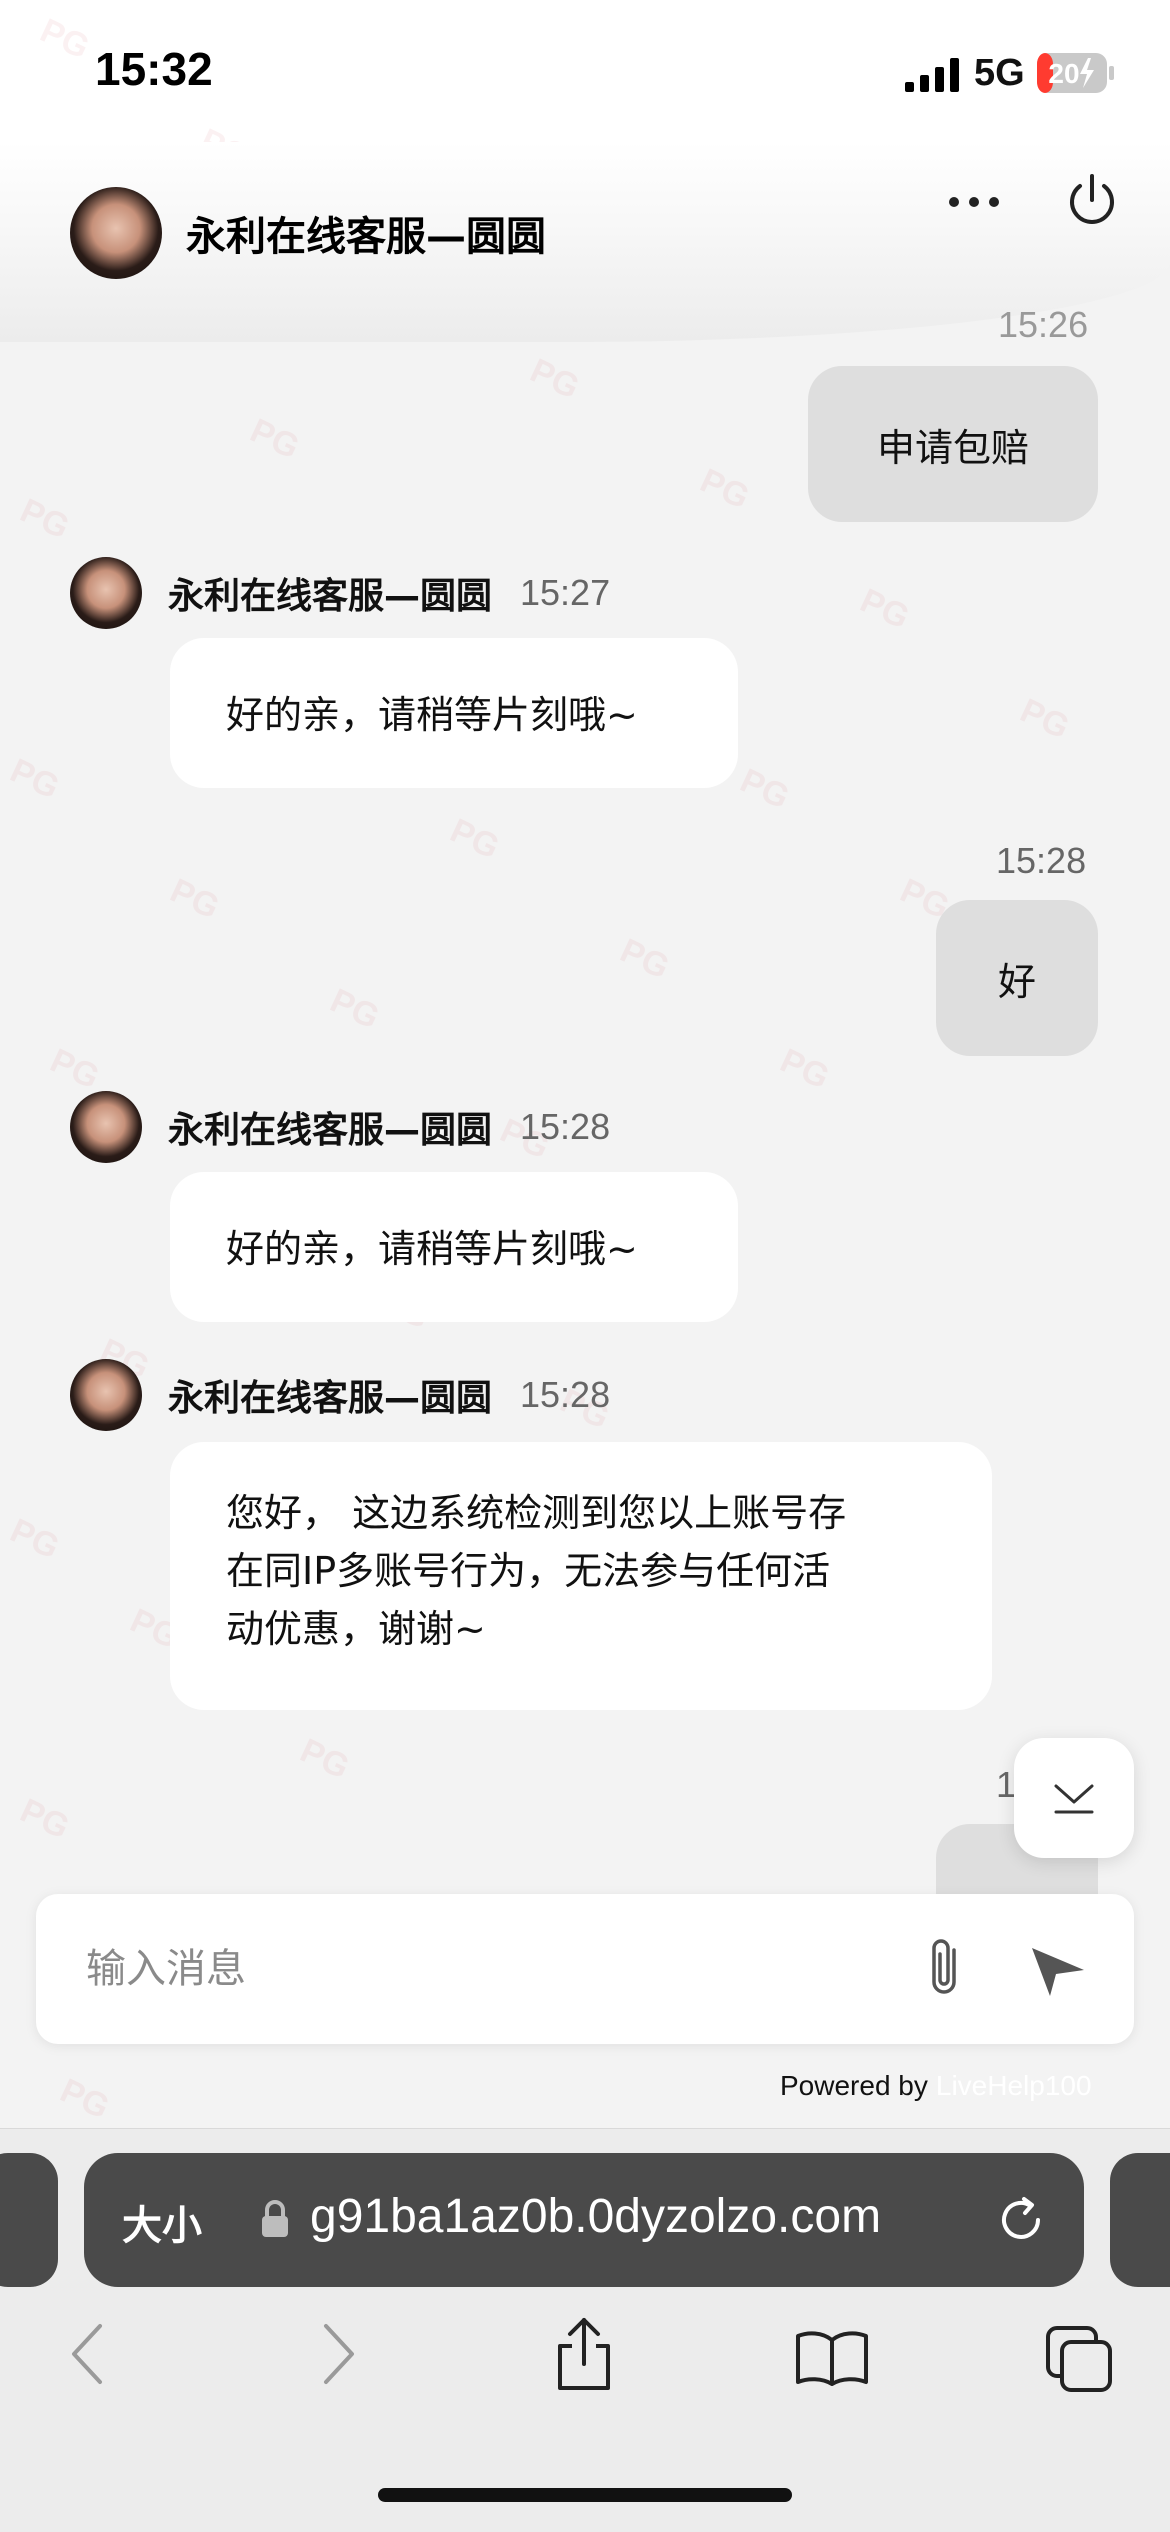 Image resolution: width=1170 pixels, height=2532 pixels. Describe the element at coordinates (366, 237) in the screenshot. I see `chat-title: 永利在线客服—圆圆` at that location.